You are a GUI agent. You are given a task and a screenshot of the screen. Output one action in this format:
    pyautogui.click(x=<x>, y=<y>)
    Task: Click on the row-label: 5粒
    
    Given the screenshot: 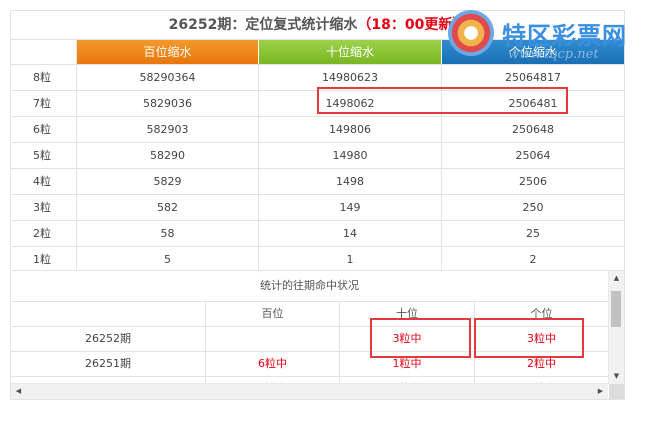 What is the action you would take?
    pyautogui.click(x=44, y=155)
    